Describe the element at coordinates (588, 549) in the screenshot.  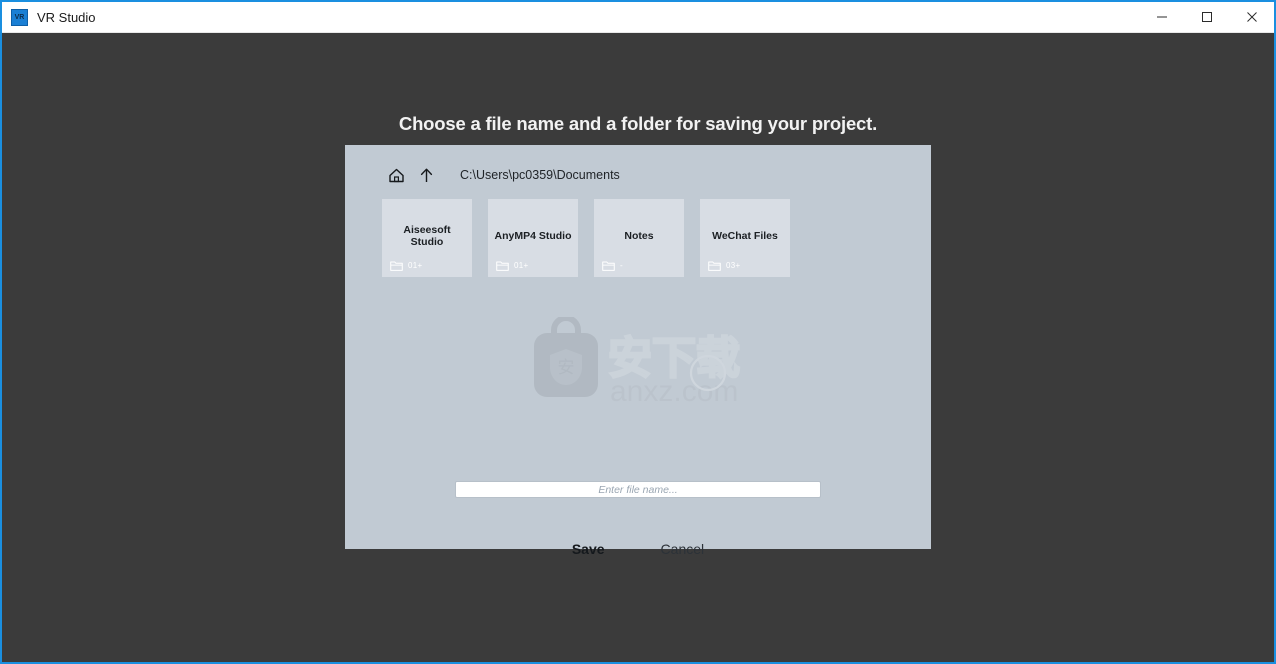
I see `save-button: Save` at that location.